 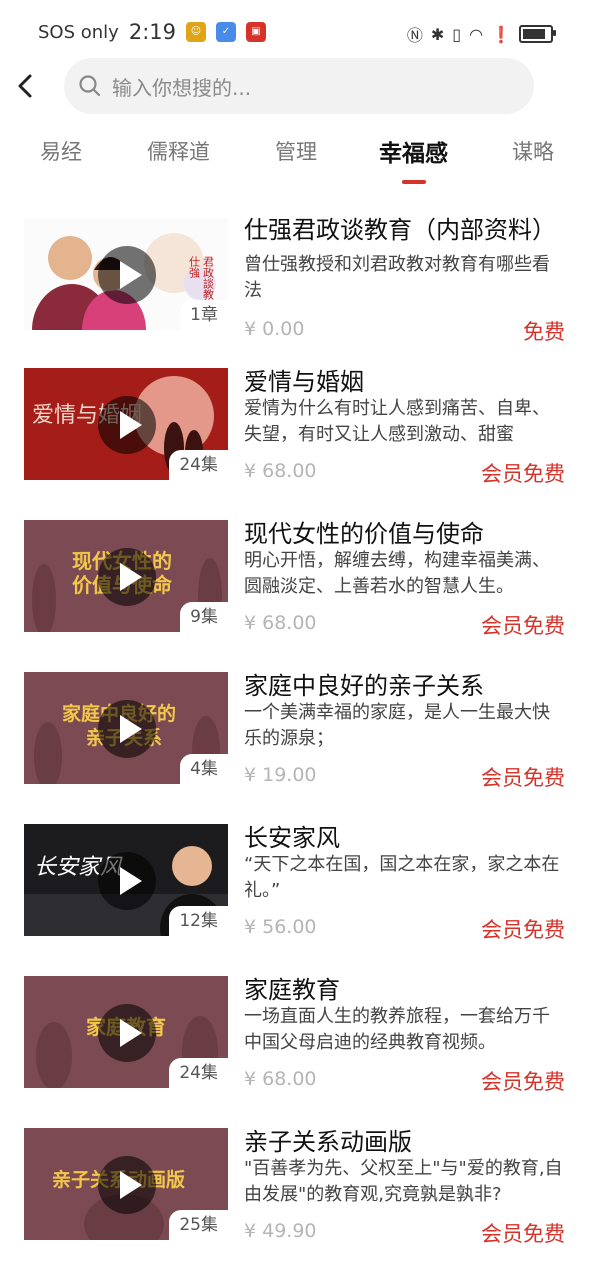 What do you see at coordinates (208, 278) in the screenshot?
I see `thumb-subtitle-text: 君政談教` at bounding box center [208, 278].